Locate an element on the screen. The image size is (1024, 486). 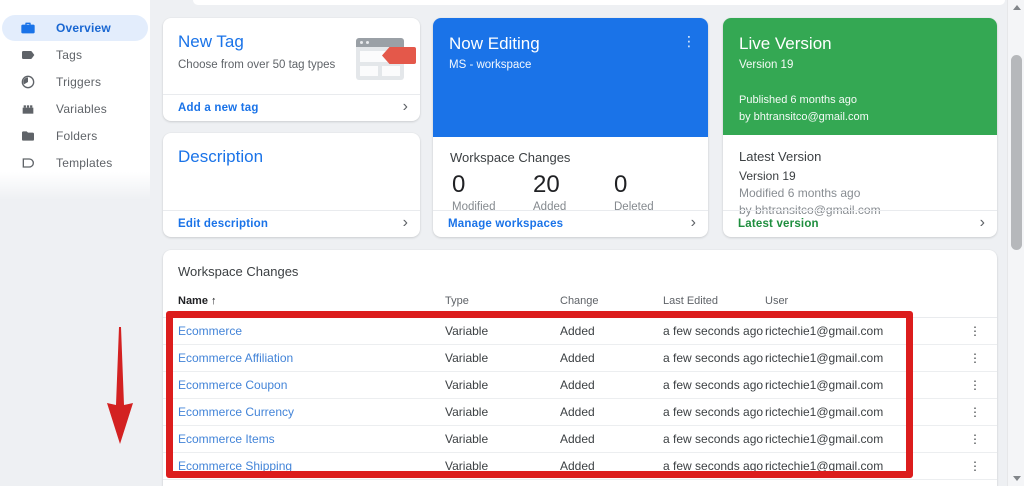
sidebar-item-label: Folders is located at coordinates (77, 136).